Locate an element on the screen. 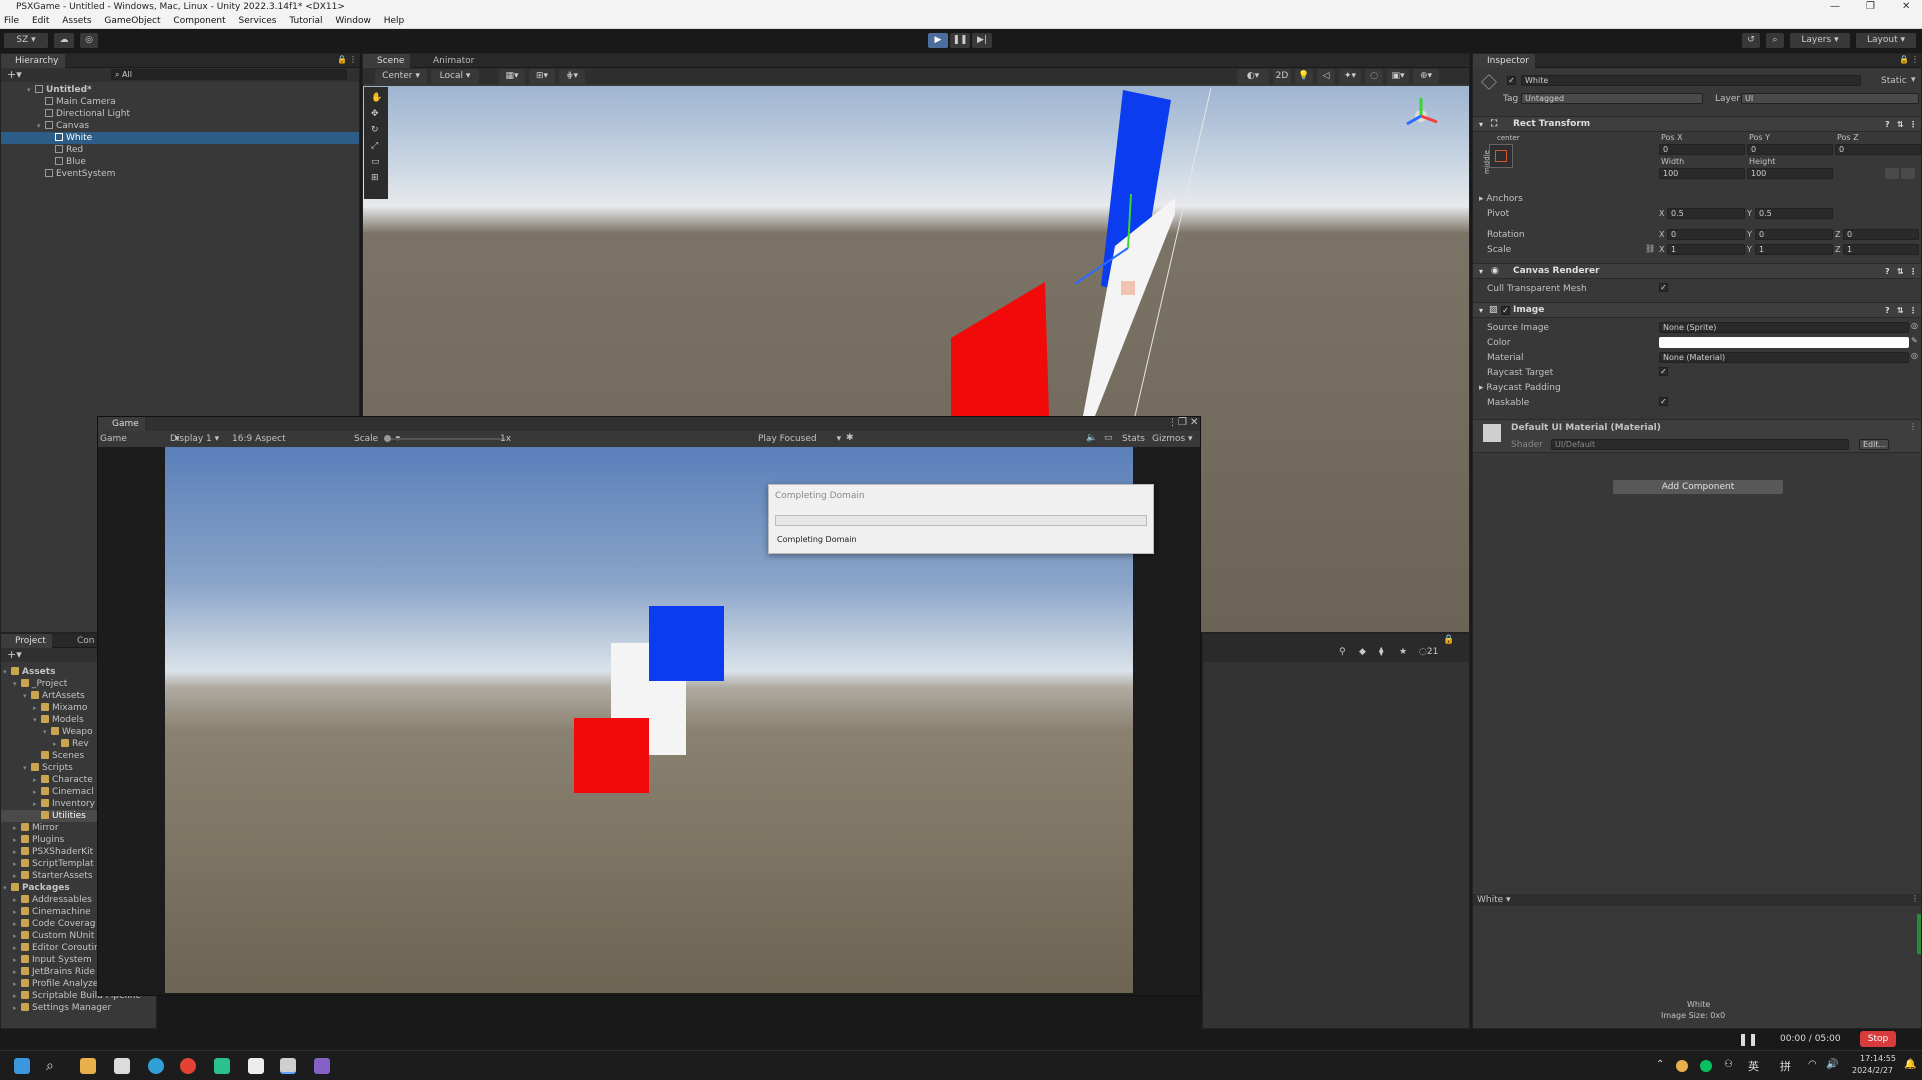 The image size is (1922, 1080). static-dropdown-icon: ▾ is located at coordinates (1913, 80).